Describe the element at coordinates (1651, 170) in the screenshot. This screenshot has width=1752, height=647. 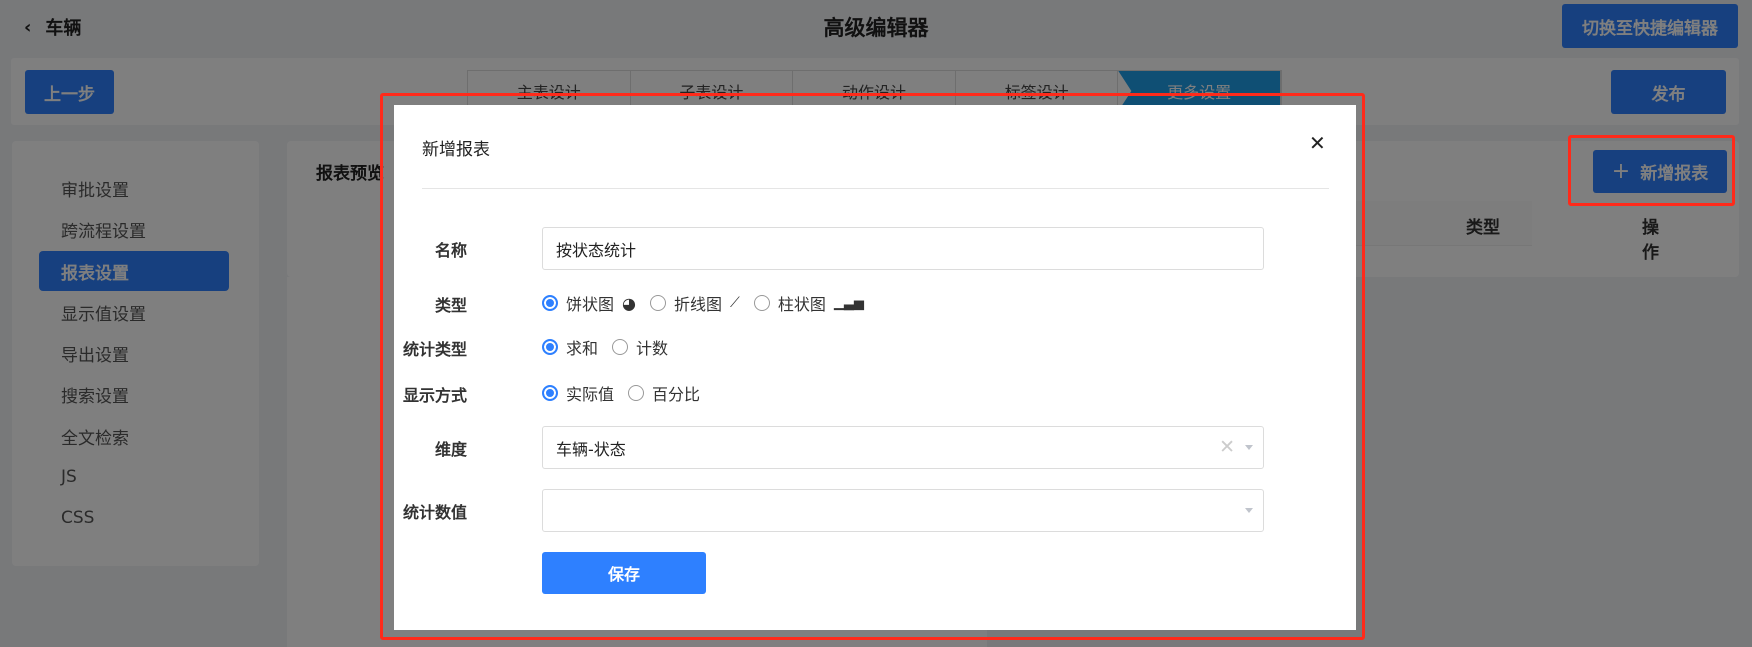
I see `highlight-box-add-button` at that location.